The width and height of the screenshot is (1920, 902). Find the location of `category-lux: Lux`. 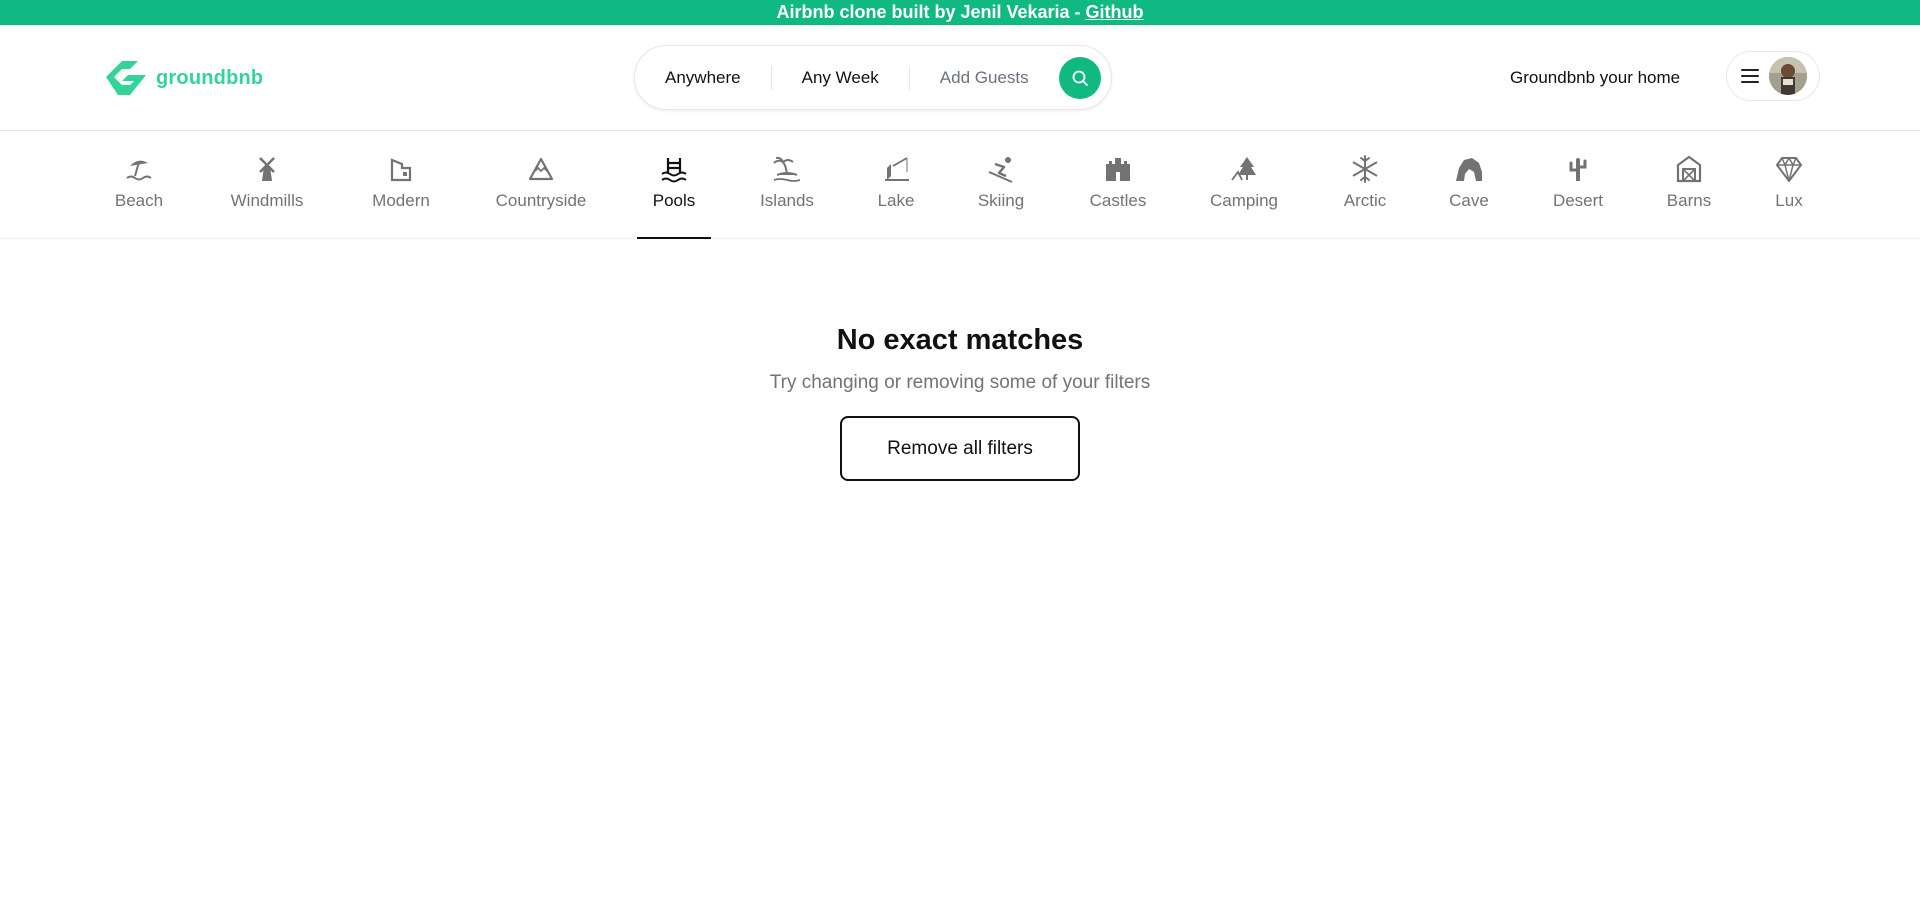

category-lux: Lux is located at coordinates (1789, 185).